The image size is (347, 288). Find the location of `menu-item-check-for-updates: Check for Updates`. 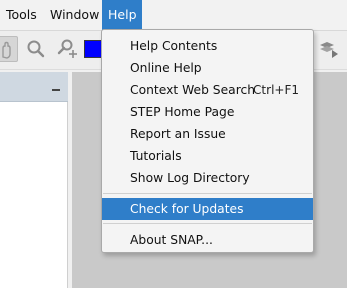

menu-item-check-for-updates: Check for Updates is located at coordinates (207, 209).